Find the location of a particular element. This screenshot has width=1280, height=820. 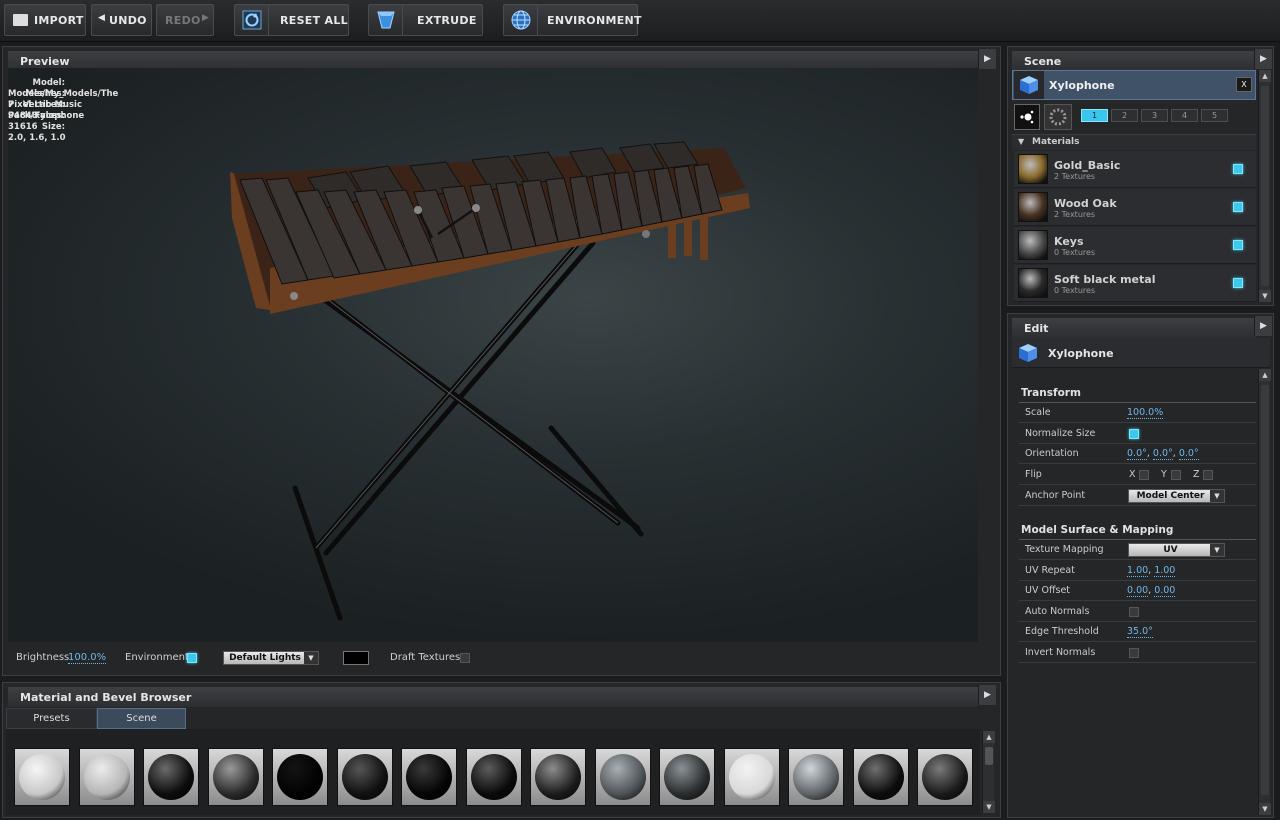

layer-tab-2: 2 is located at coordinates (1124, 115).